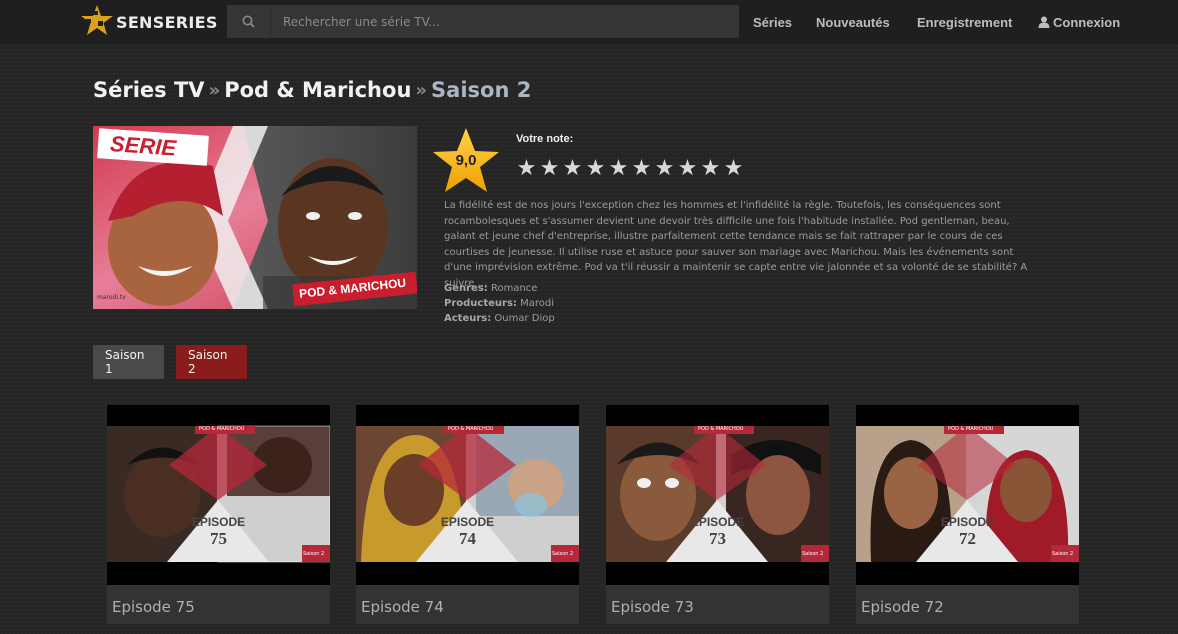  What do you see at coordinates (710, 169) in the screenshot?
I see `vote-star-9: ★` at bounding box center [710, 169].